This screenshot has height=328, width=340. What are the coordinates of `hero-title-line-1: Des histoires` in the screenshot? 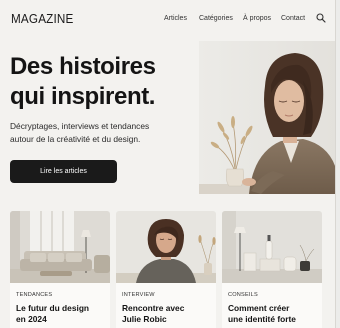 It's located at (83, 66).